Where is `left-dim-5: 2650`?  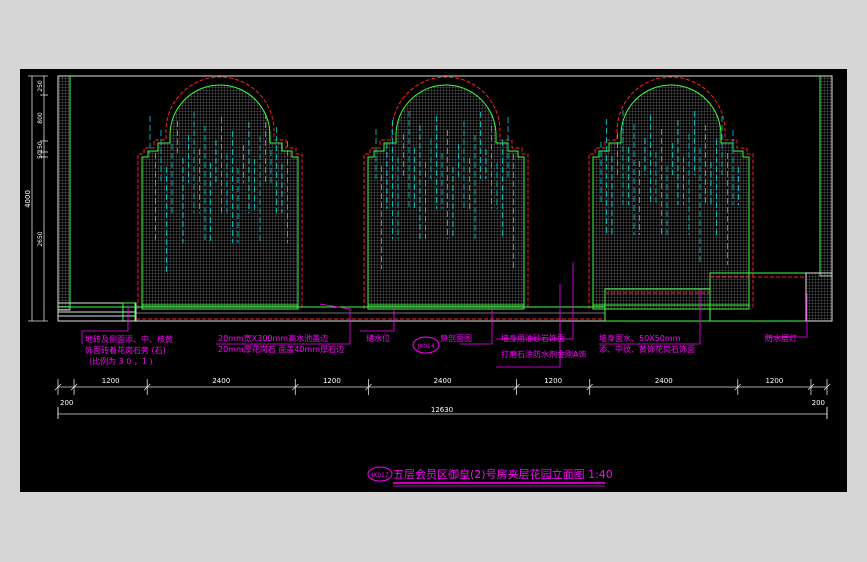
left-dim-5: 2650 is located at coordinates (40, 238).